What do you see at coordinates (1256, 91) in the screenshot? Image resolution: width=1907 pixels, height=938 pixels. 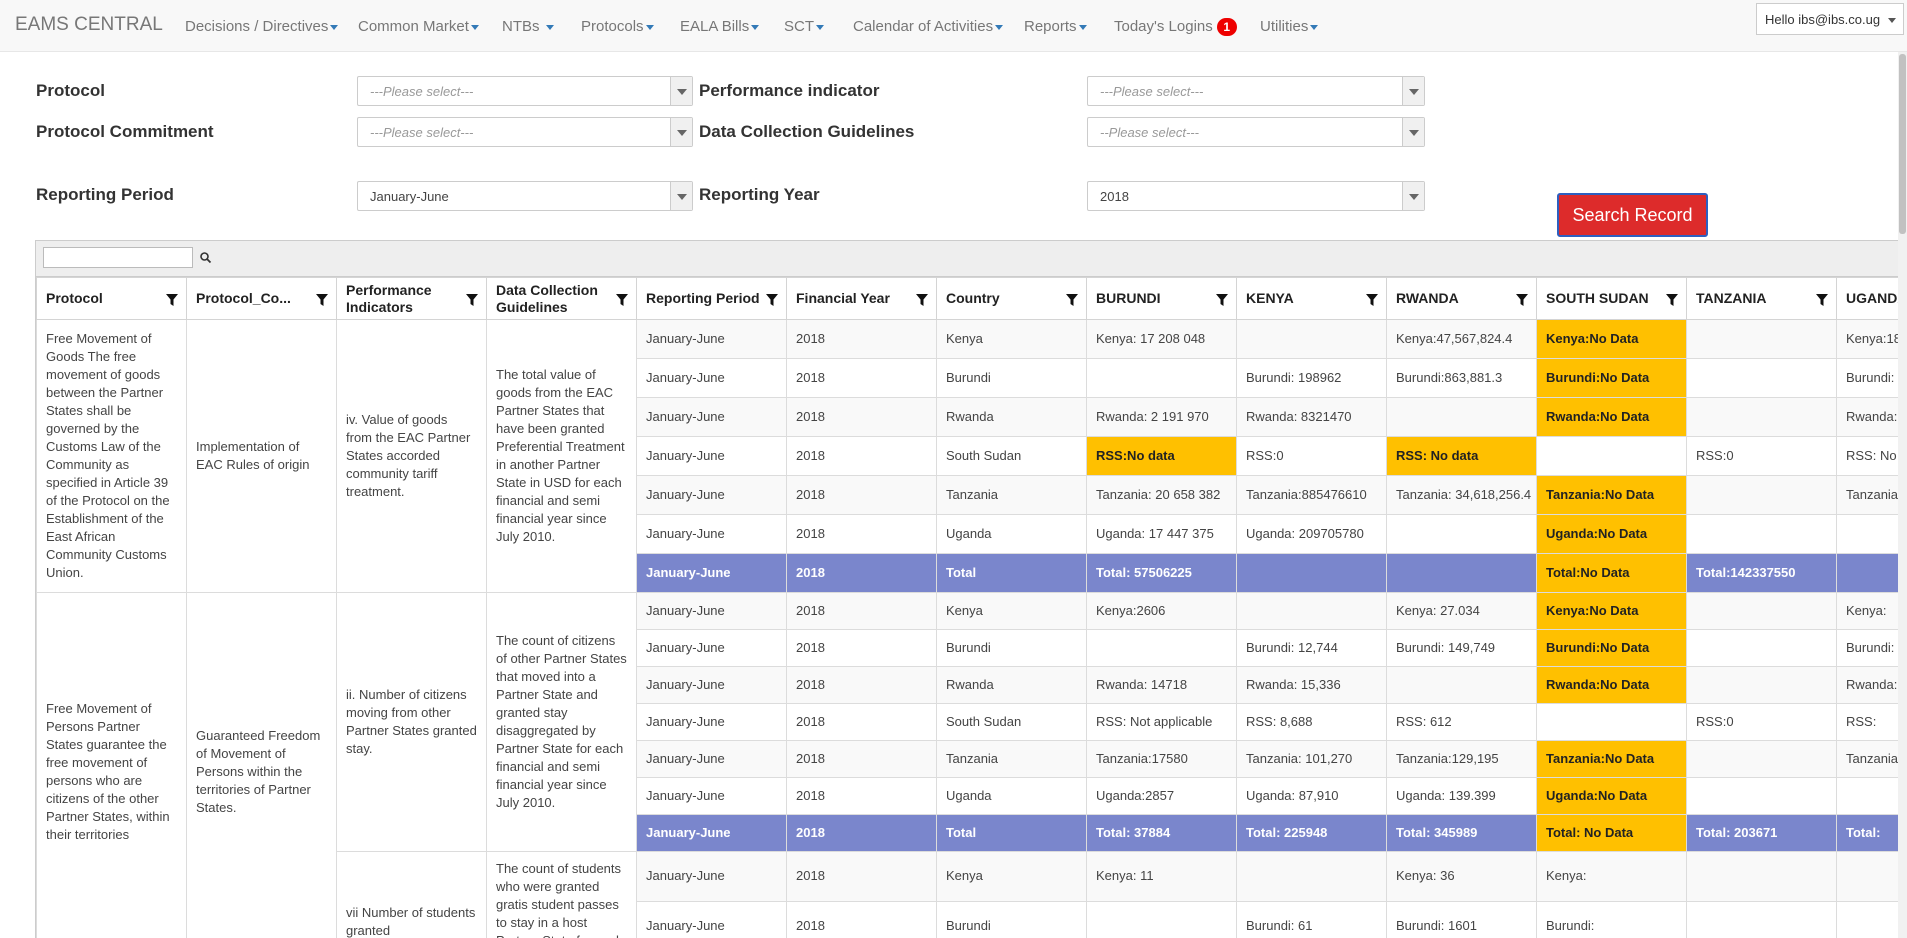 I see `performance-indicator-select: ---Please select---` at bounding box center [1256, 91].